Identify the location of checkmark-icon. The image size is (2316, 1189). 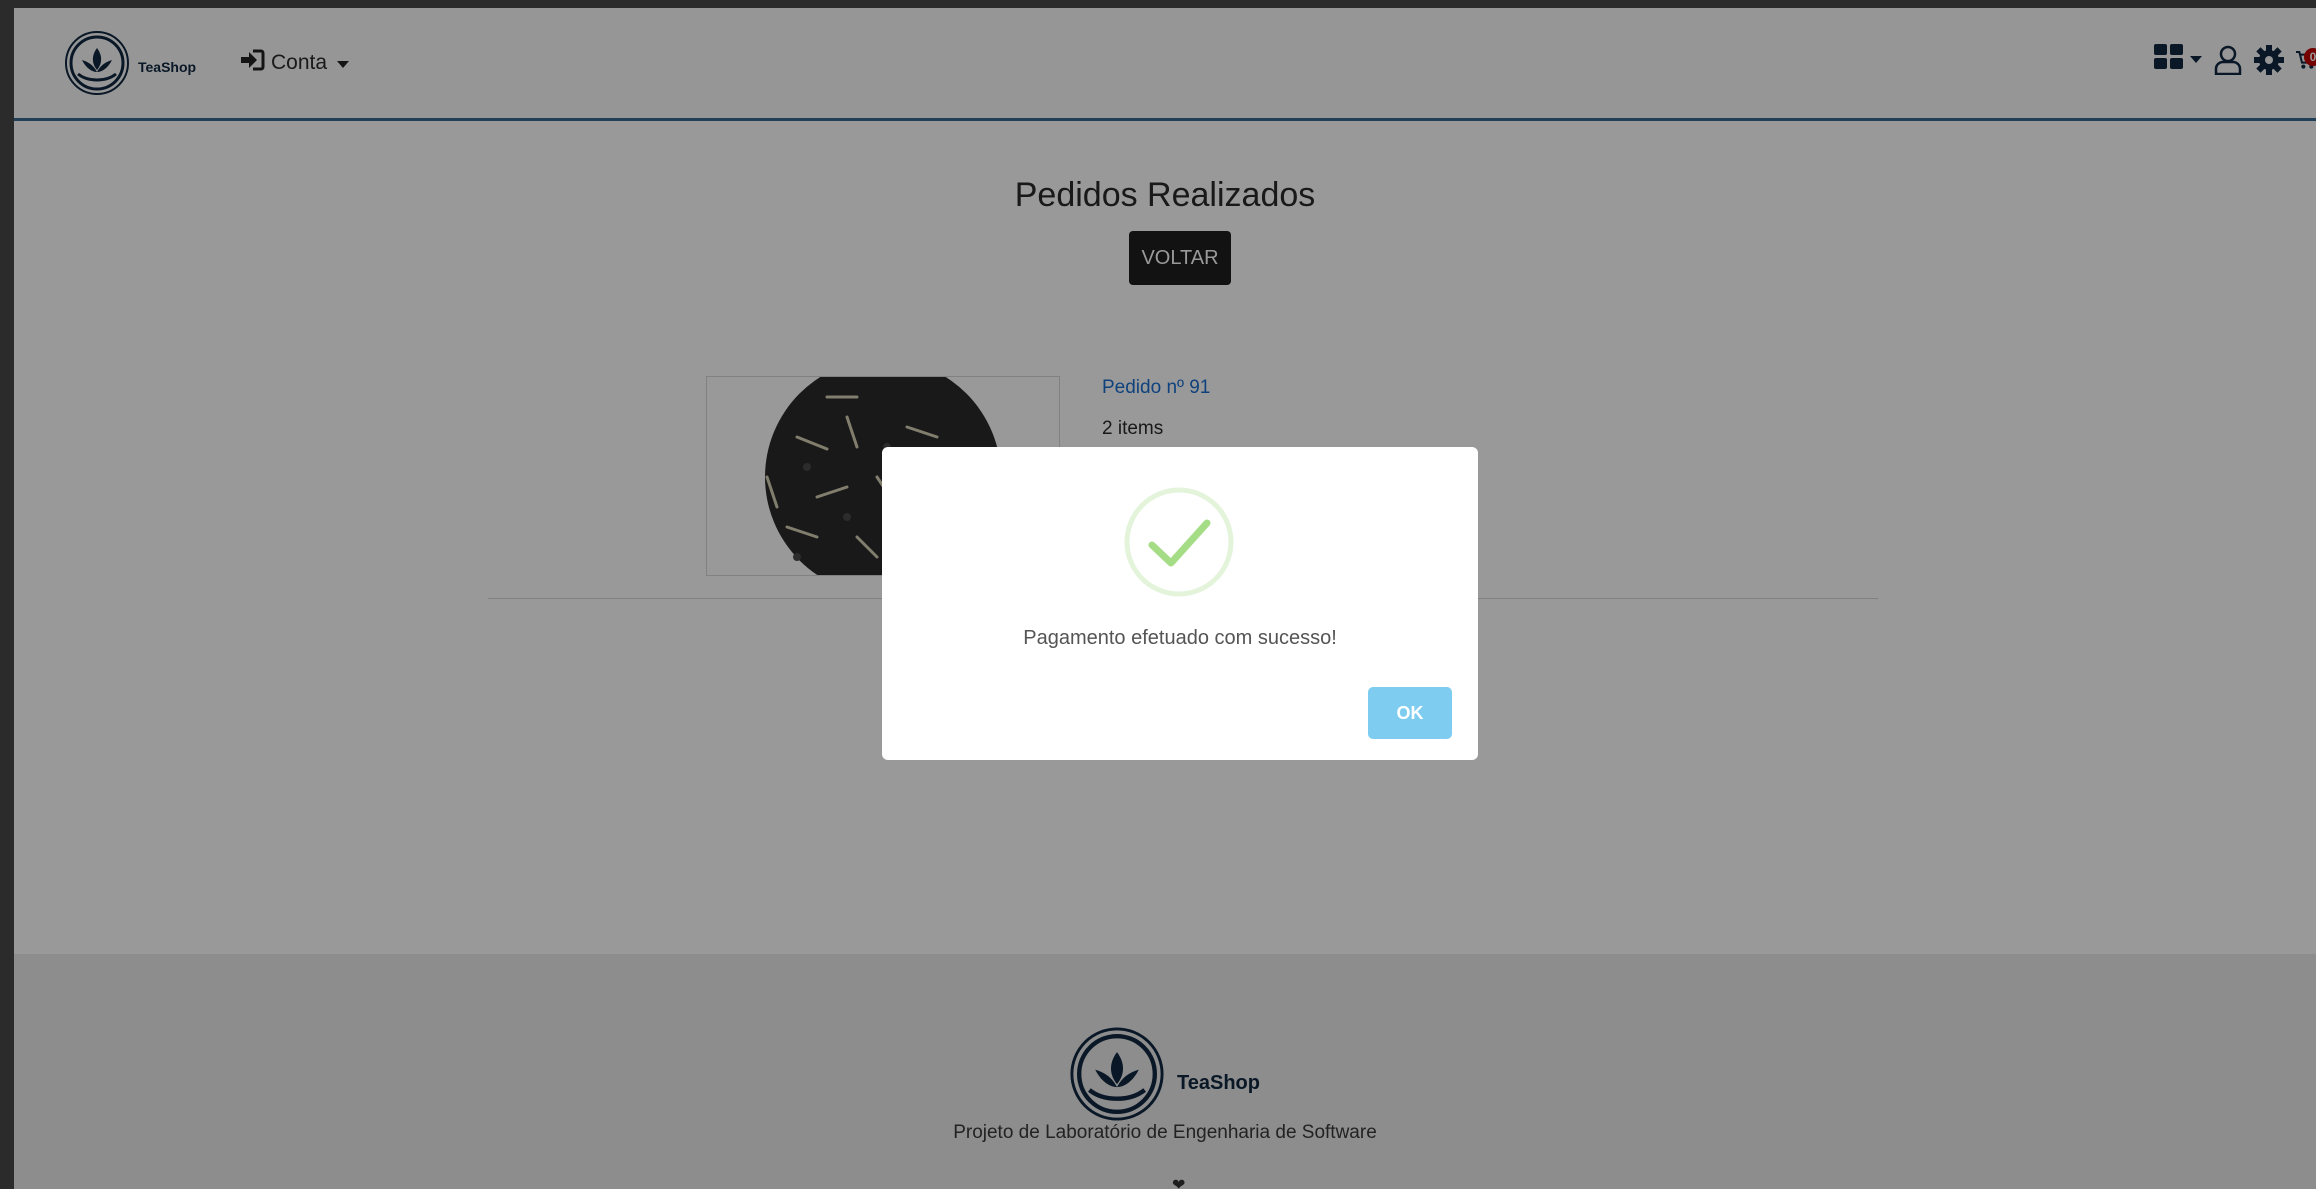
(1179, 542).